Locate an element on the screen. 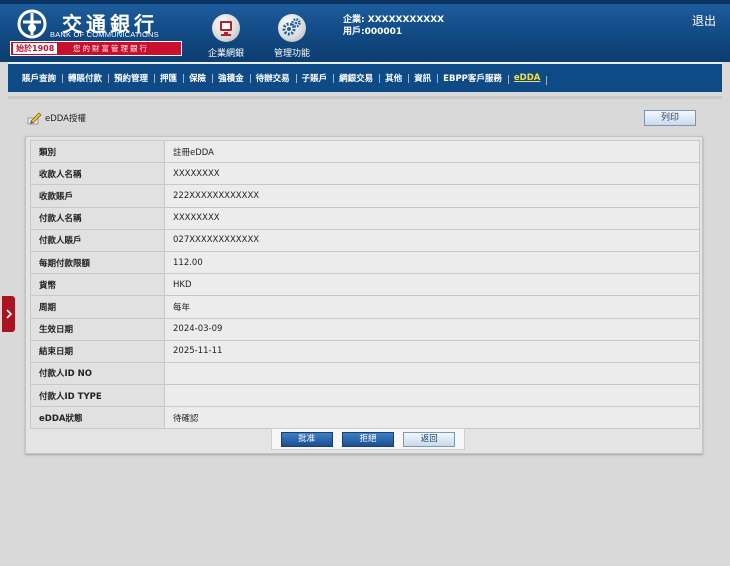  nav-management: 管理功能 is located at coordinates (292, 35).